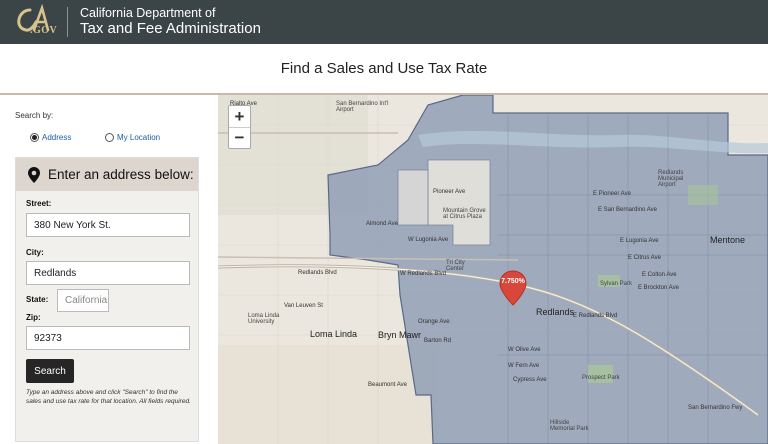  I want to click on map-label: San Bernardino Int'l Airport, so click(362, 107).